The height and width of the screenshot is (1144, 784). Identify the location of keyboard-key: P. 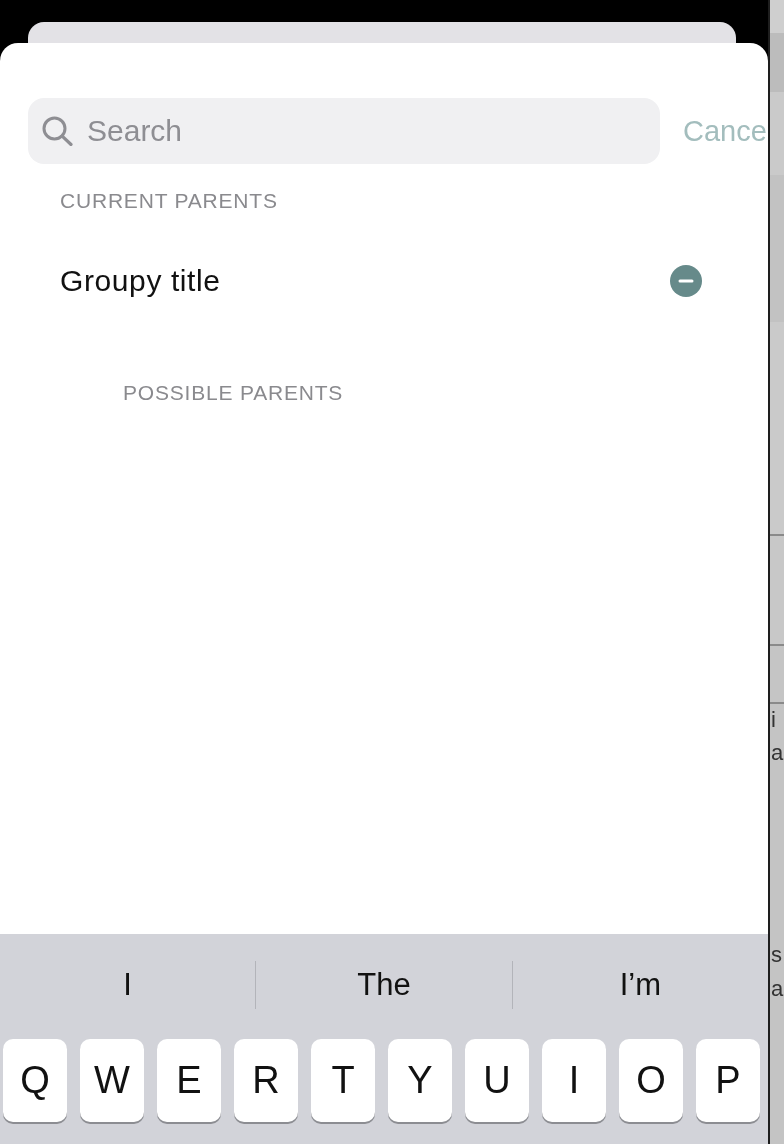
(728, 1080).